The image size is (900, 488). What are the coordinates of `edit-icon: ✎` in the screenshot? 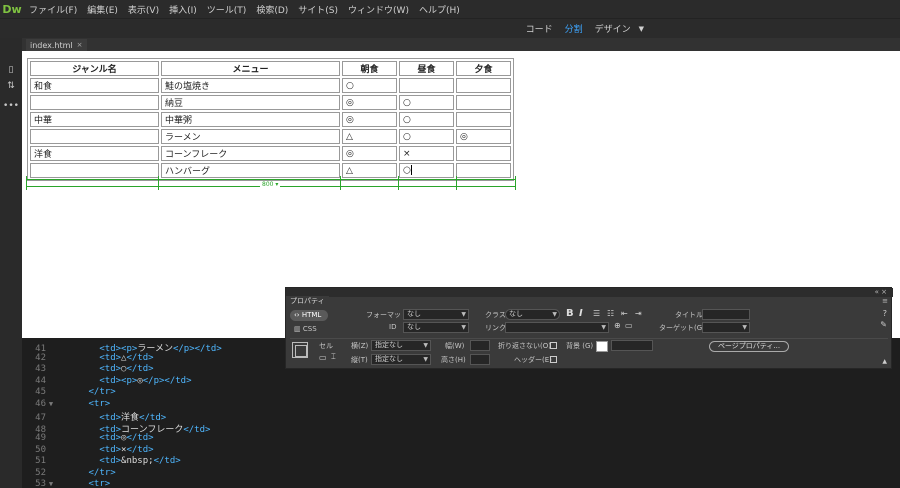 It's located at (883, 324).